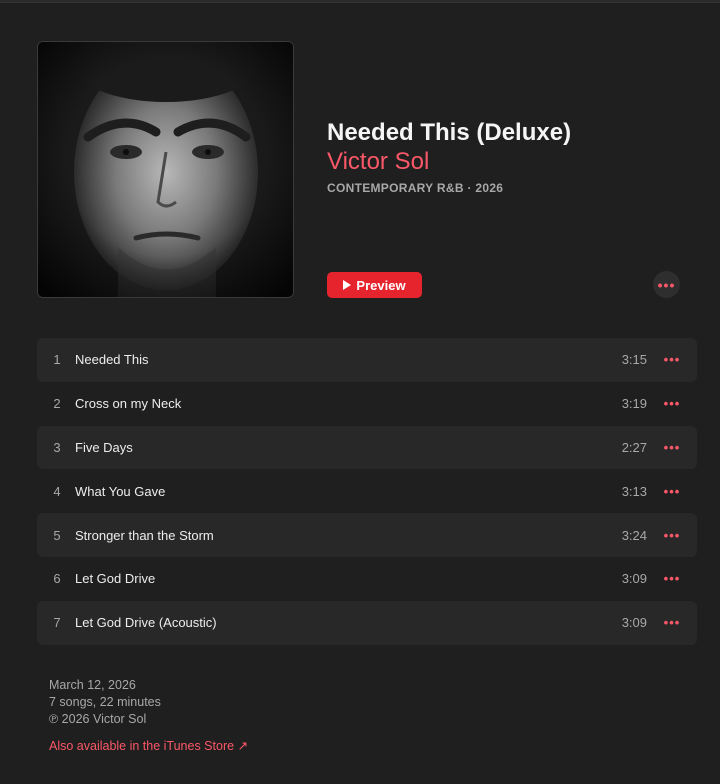 This screenshot has height=784, width=720. I want to click on track-title: Let God Drive, so click(115, 579).